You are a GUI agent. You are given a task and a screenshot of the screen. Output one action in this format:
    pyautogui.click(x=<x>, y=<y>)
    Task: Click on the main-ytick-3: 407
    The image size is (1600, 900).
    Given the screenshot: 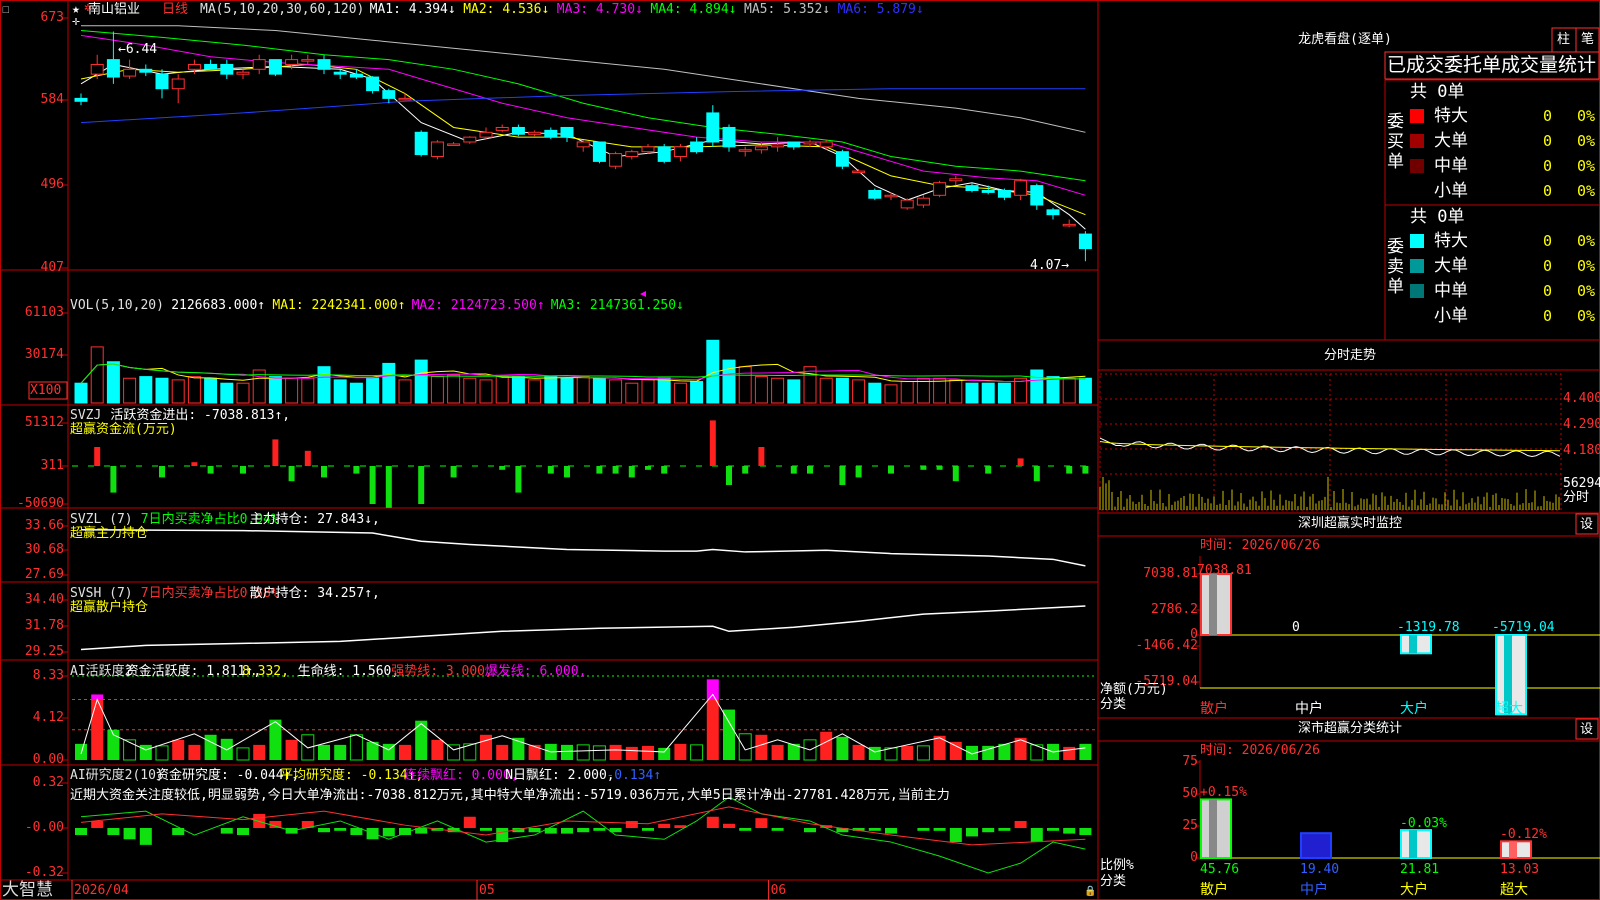 What is the action you would take?
    pyautogui.click(x=52, y=267)
    